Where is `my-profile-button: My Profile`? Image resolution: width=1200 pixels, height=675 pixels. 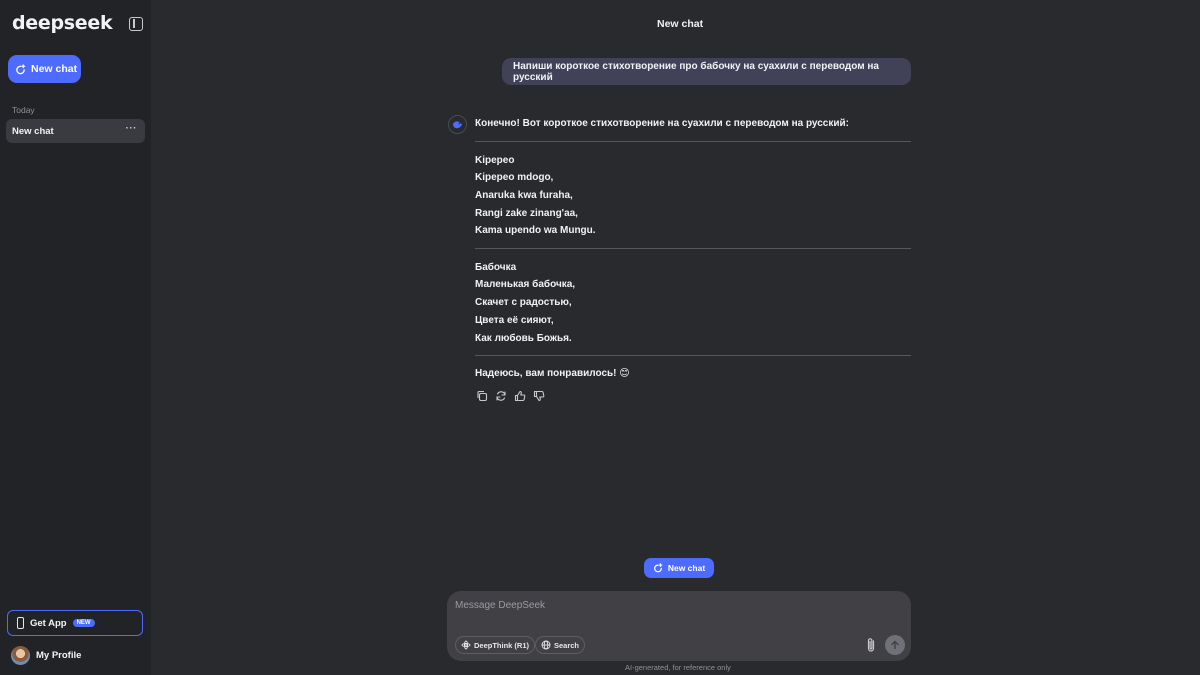 my-profile-button: My Profile is located at coordinates (46, 655).